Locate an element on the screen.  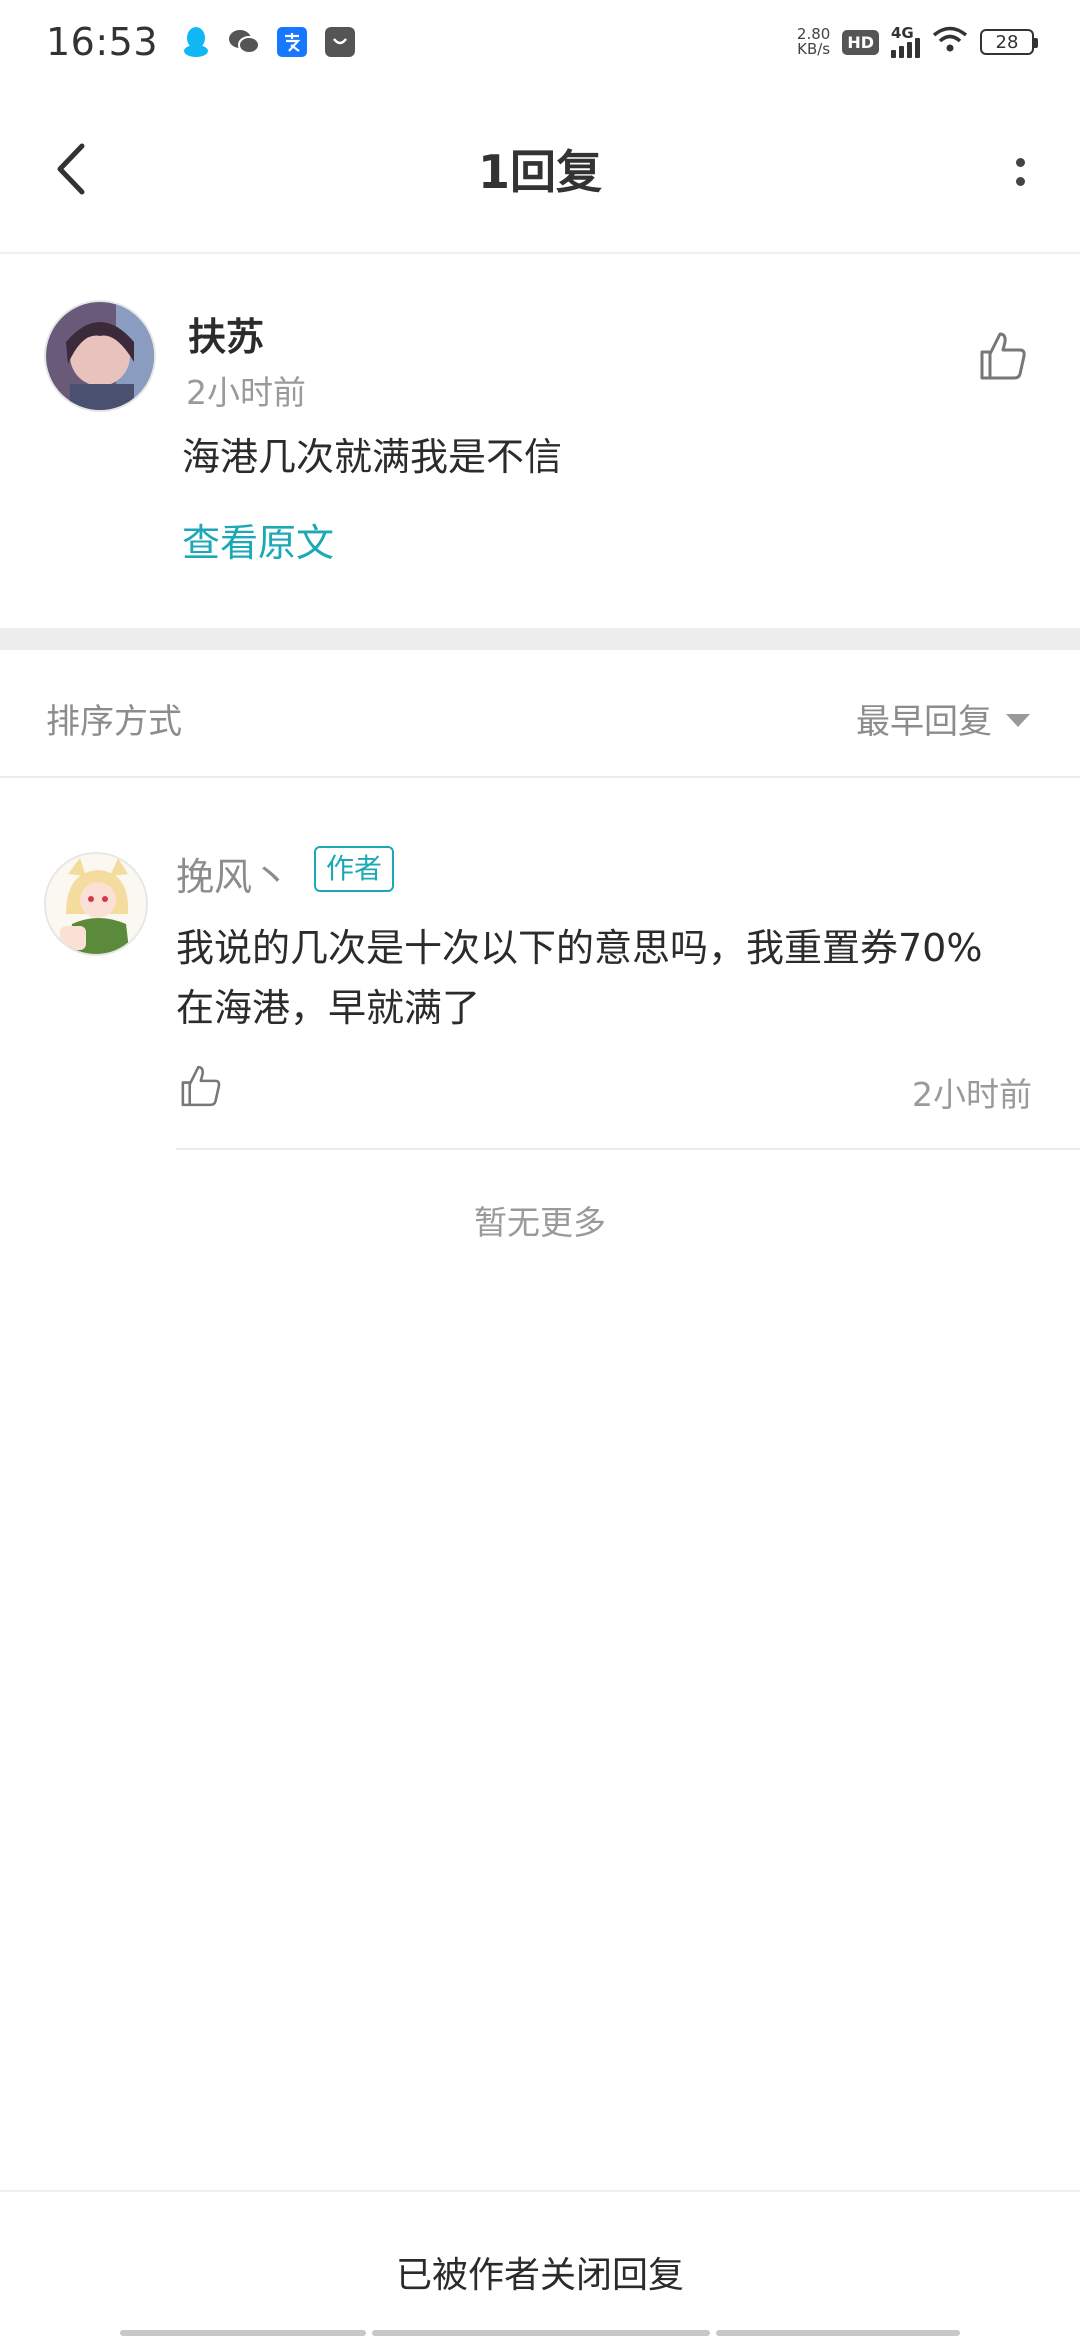
view-original-link: 查看原文 is located at coordinates (258, 539).